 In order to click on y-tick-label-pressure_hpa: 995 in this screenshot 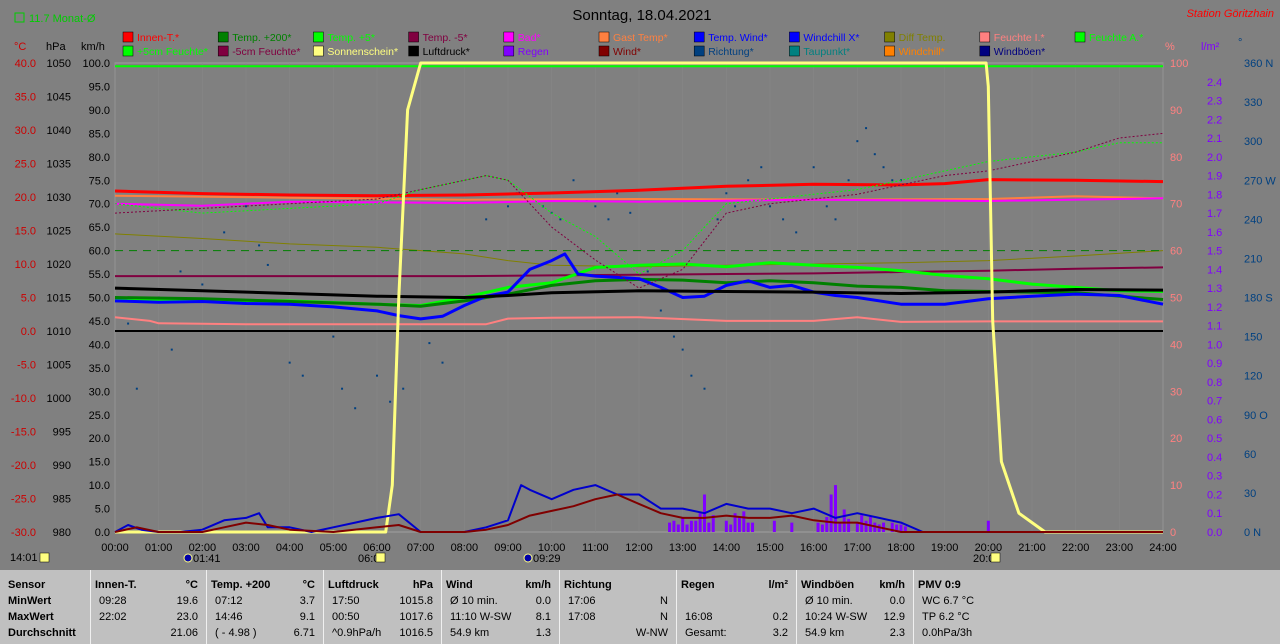, I will do `click(62, 433)`.